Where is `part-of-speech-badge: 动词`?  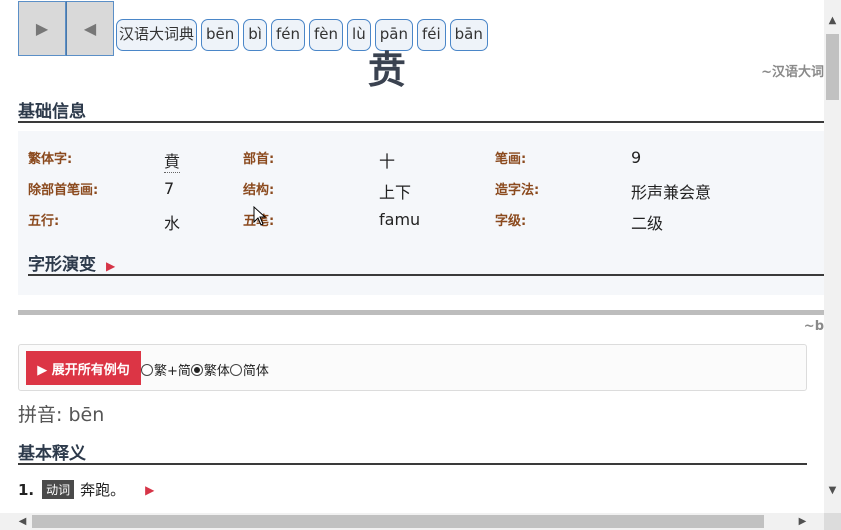
part-of-speech-badge: 动词 is located at coordinates (58, 489).